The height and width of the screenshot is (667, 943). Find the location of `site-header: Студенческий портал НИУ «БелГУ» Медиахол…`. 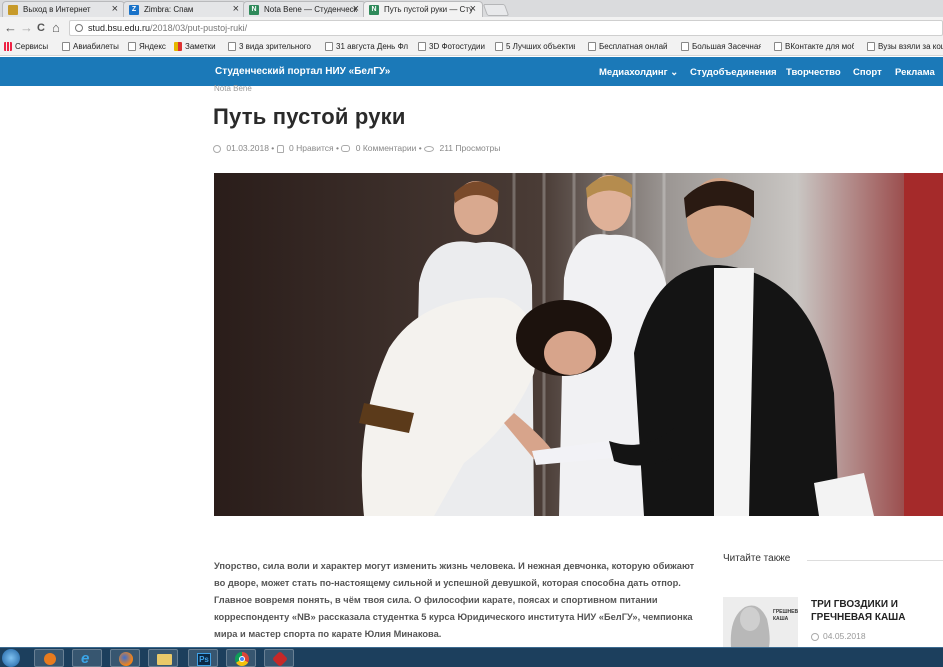

site-header: Студенческий портал НИУ «БелГУ» Медиахол… is located at coordinates (471, 71).